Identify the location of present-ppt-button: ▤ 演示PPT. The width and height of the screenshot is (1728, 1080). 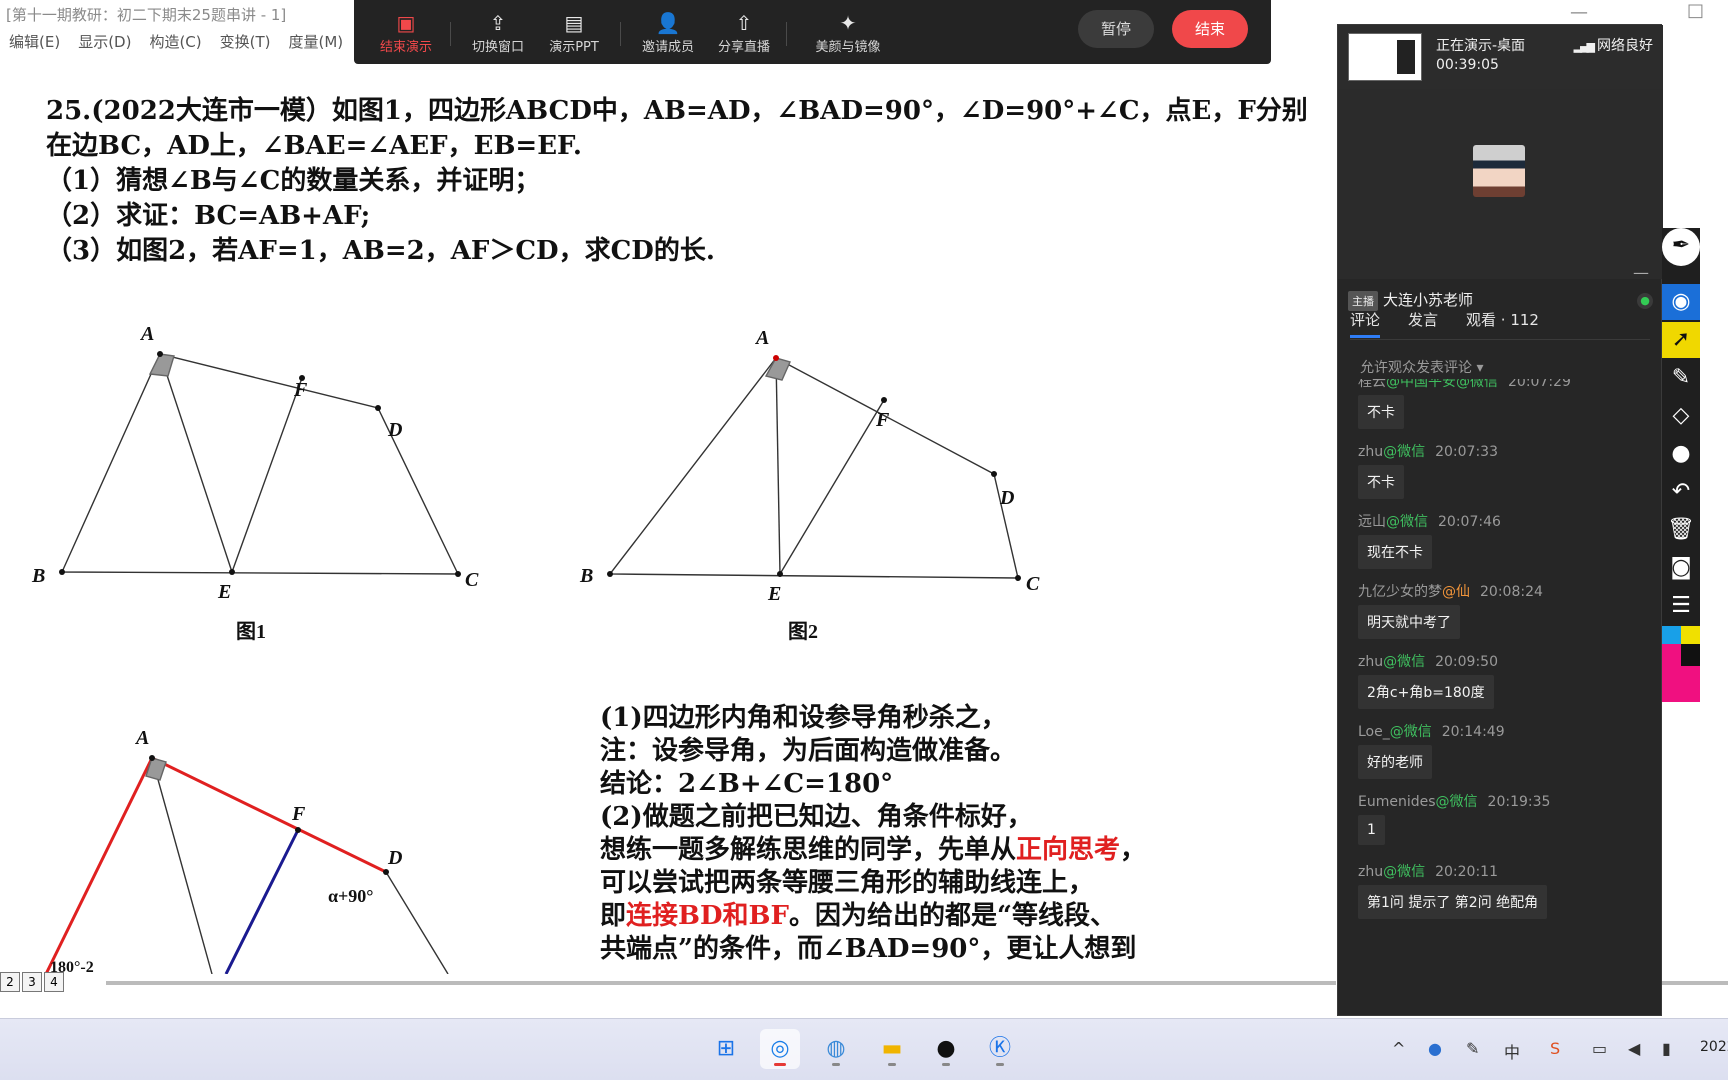
(574, 32).